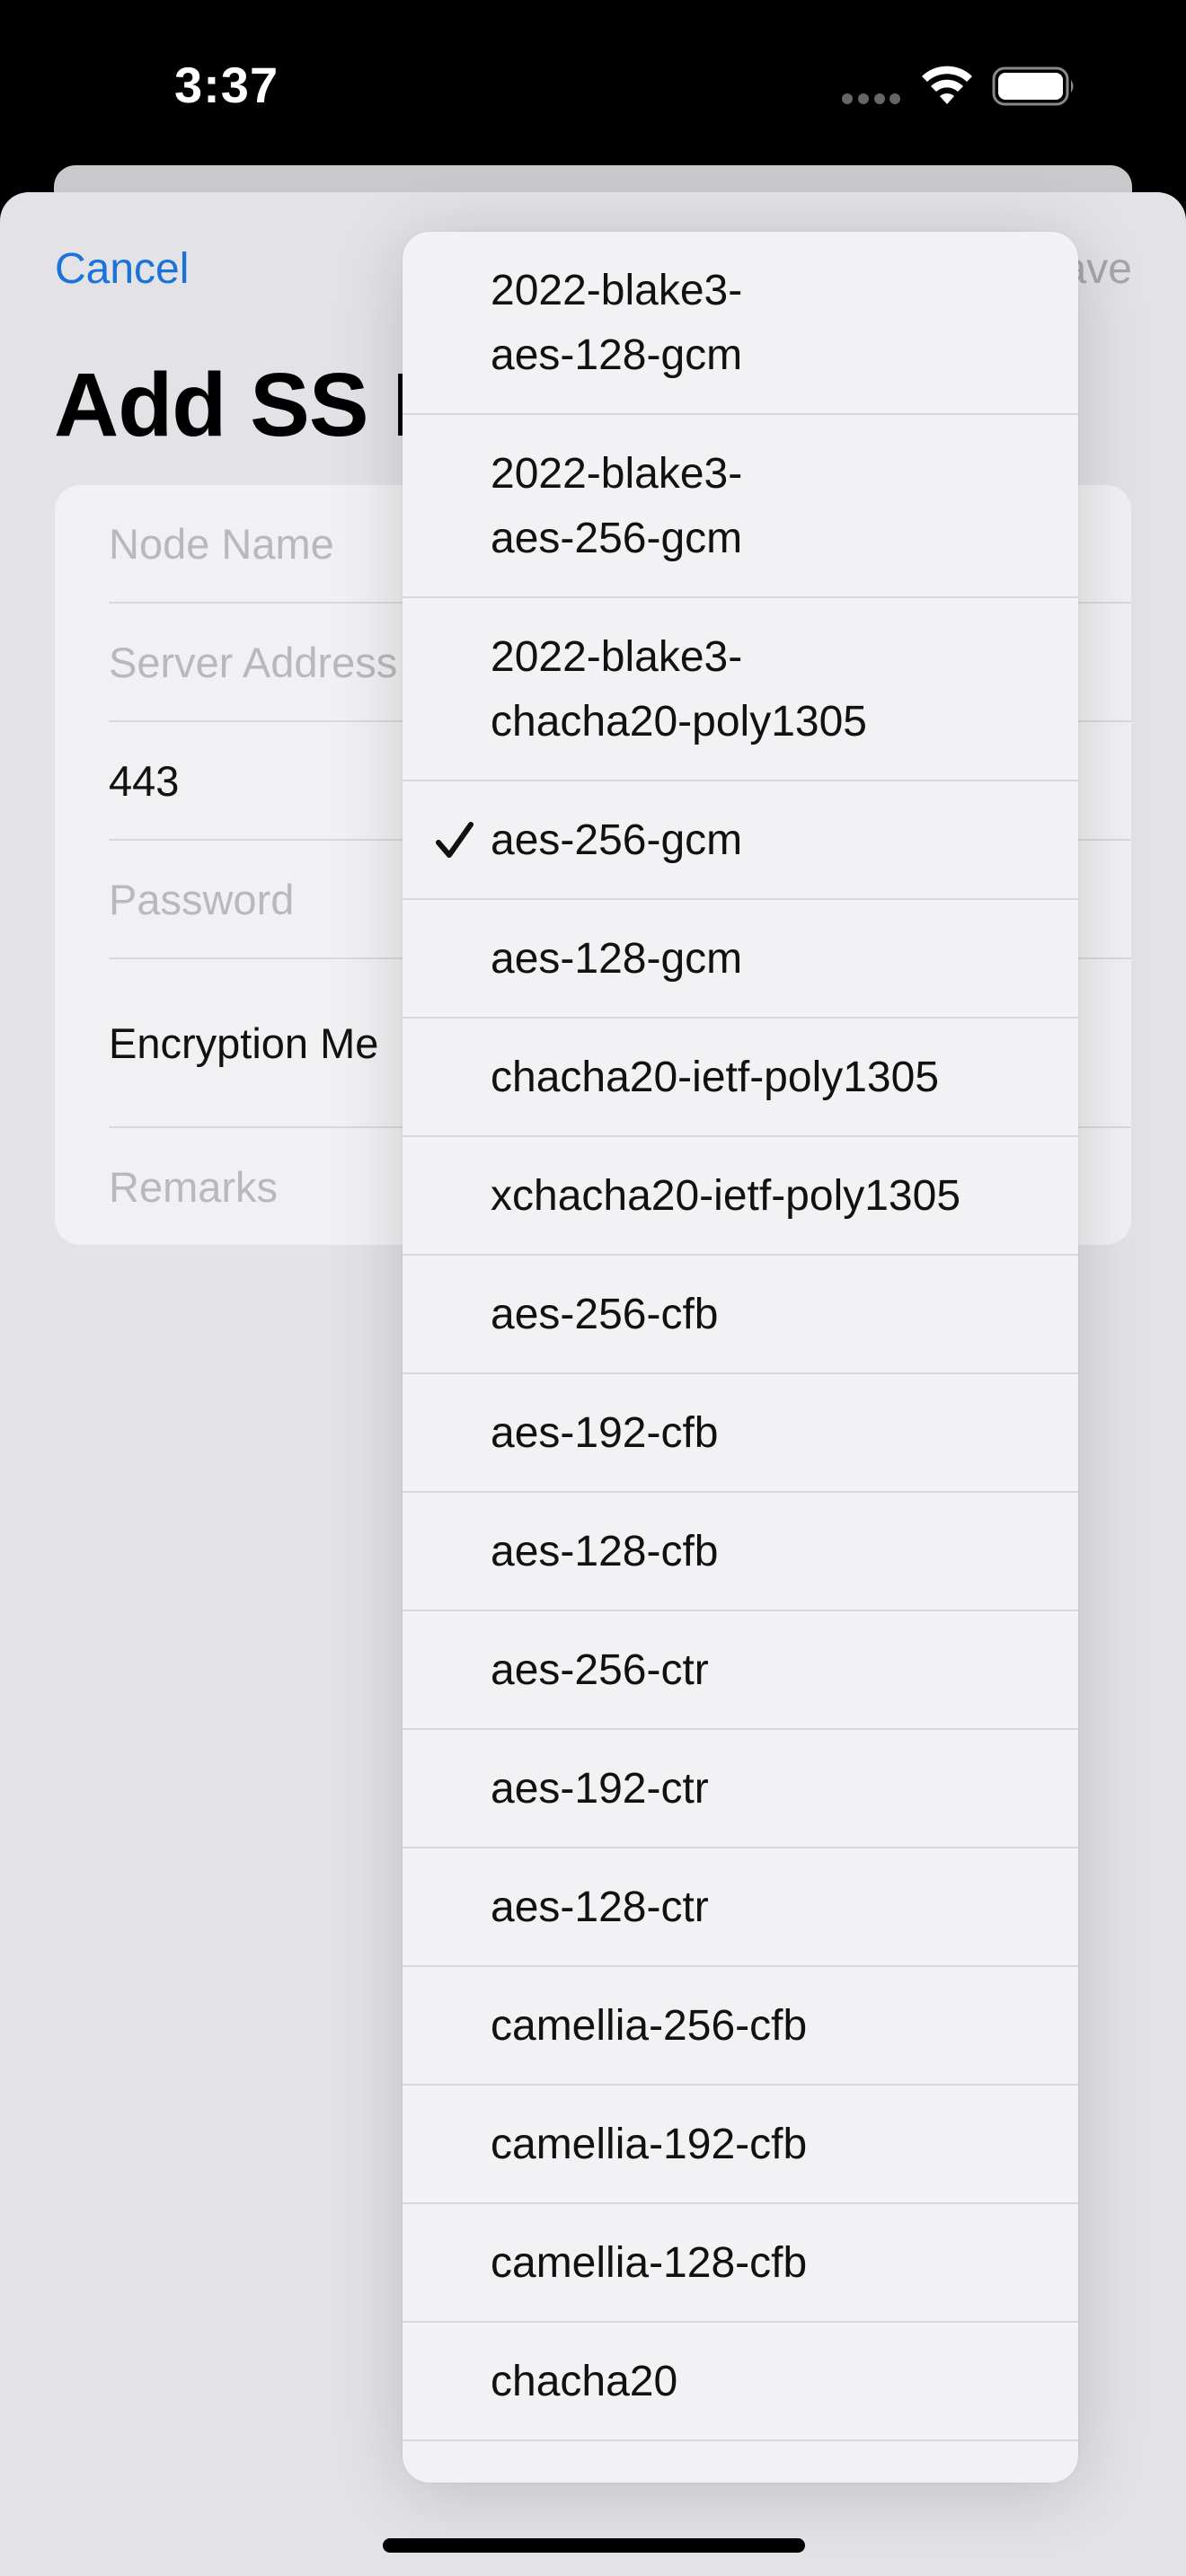 This screenshot has height=2576, width=1186. Describe the element at coordinates (617, 506) in the screenshot. I see `menu-item-label: 2022-blake3- aes-256-gcm` at that location.